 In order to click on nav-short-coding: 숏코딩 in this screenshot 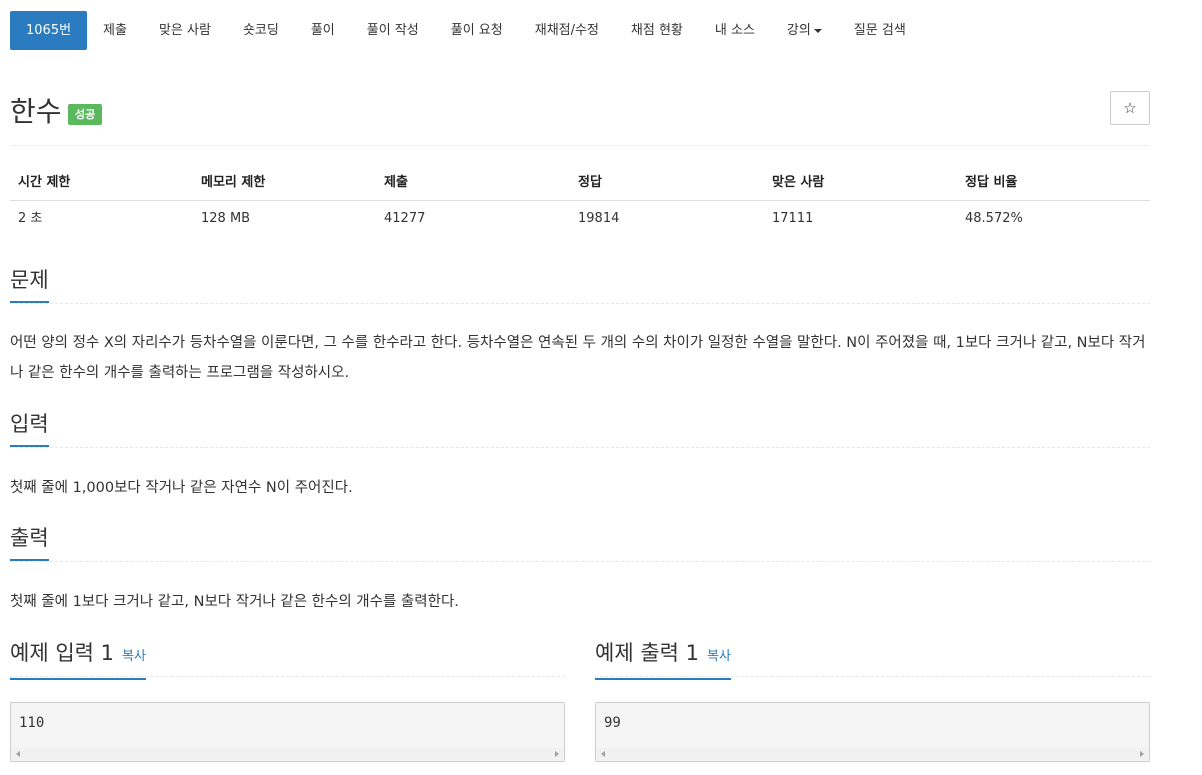, I will do `click(261, 30)`.